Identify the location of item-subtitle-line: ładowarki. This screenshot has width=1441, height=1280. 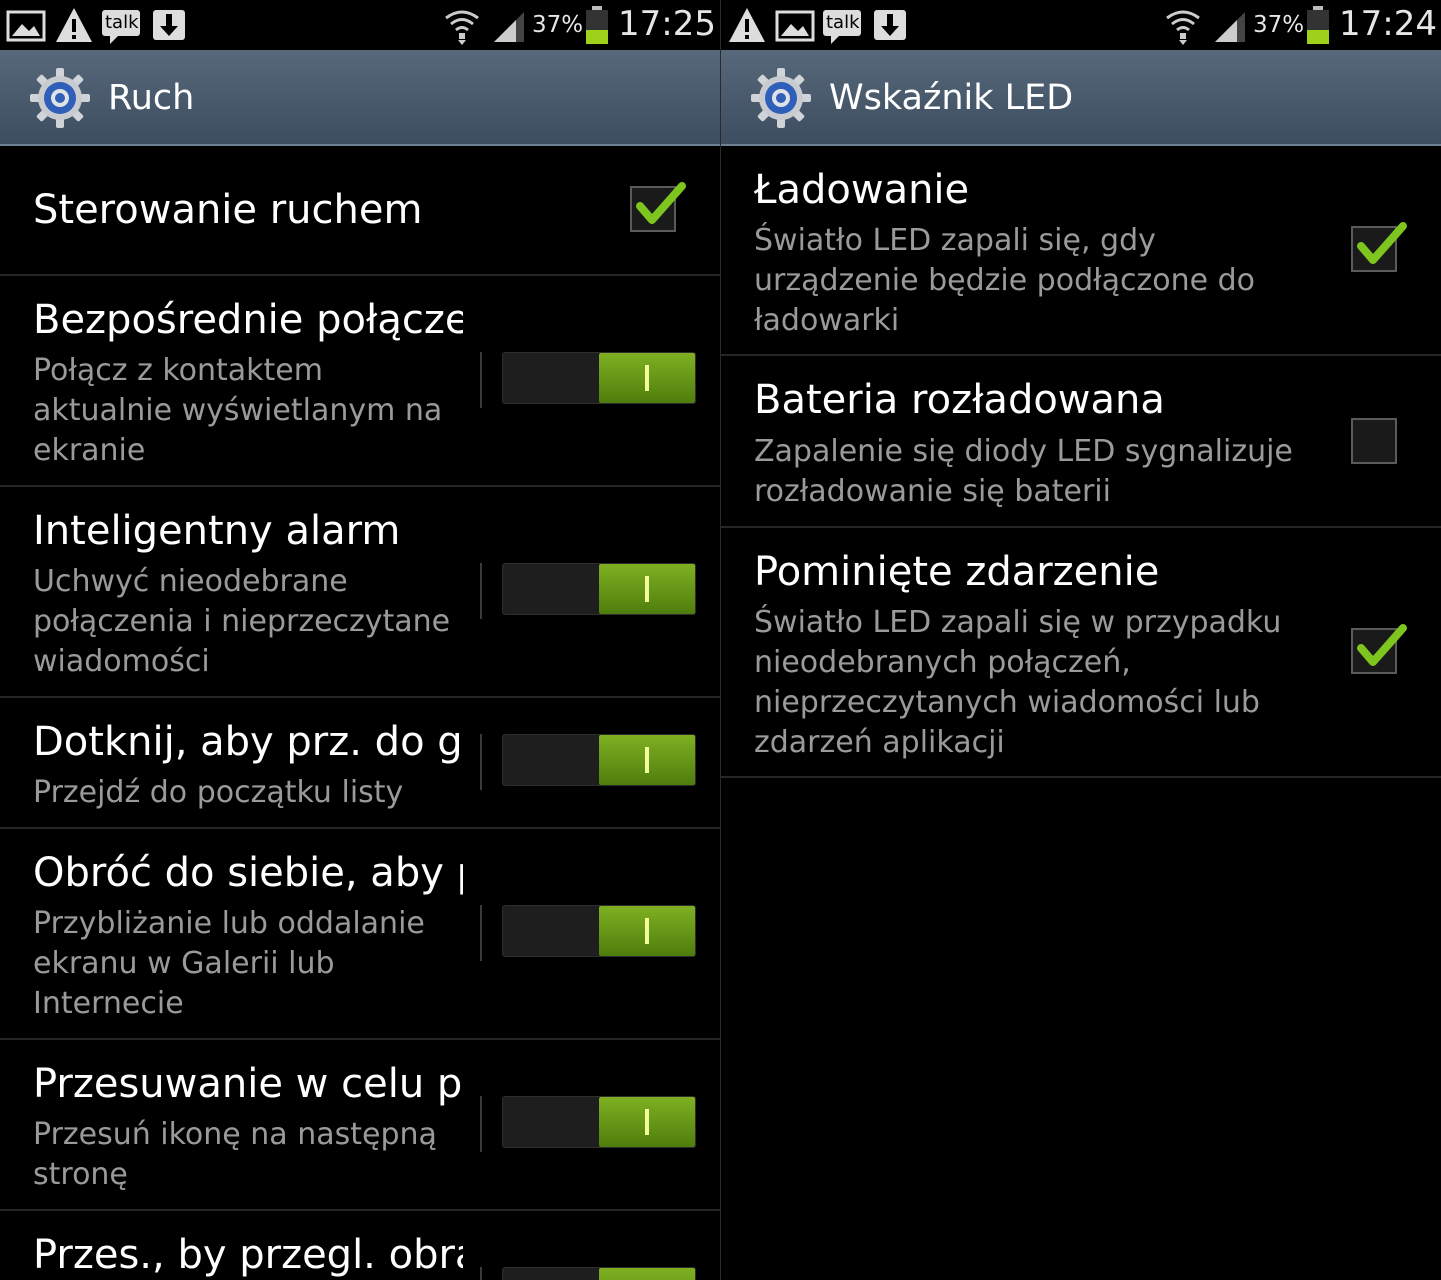
(827, 320).